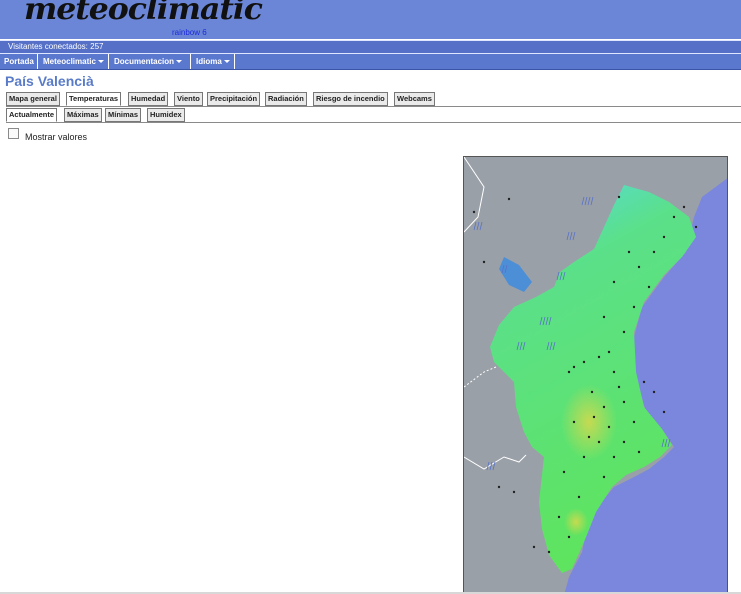  What do you see at coordinates (83, 115) in the screenshot?
I see `subtab-maximas: Máximas` at bounding box center [83, 115].